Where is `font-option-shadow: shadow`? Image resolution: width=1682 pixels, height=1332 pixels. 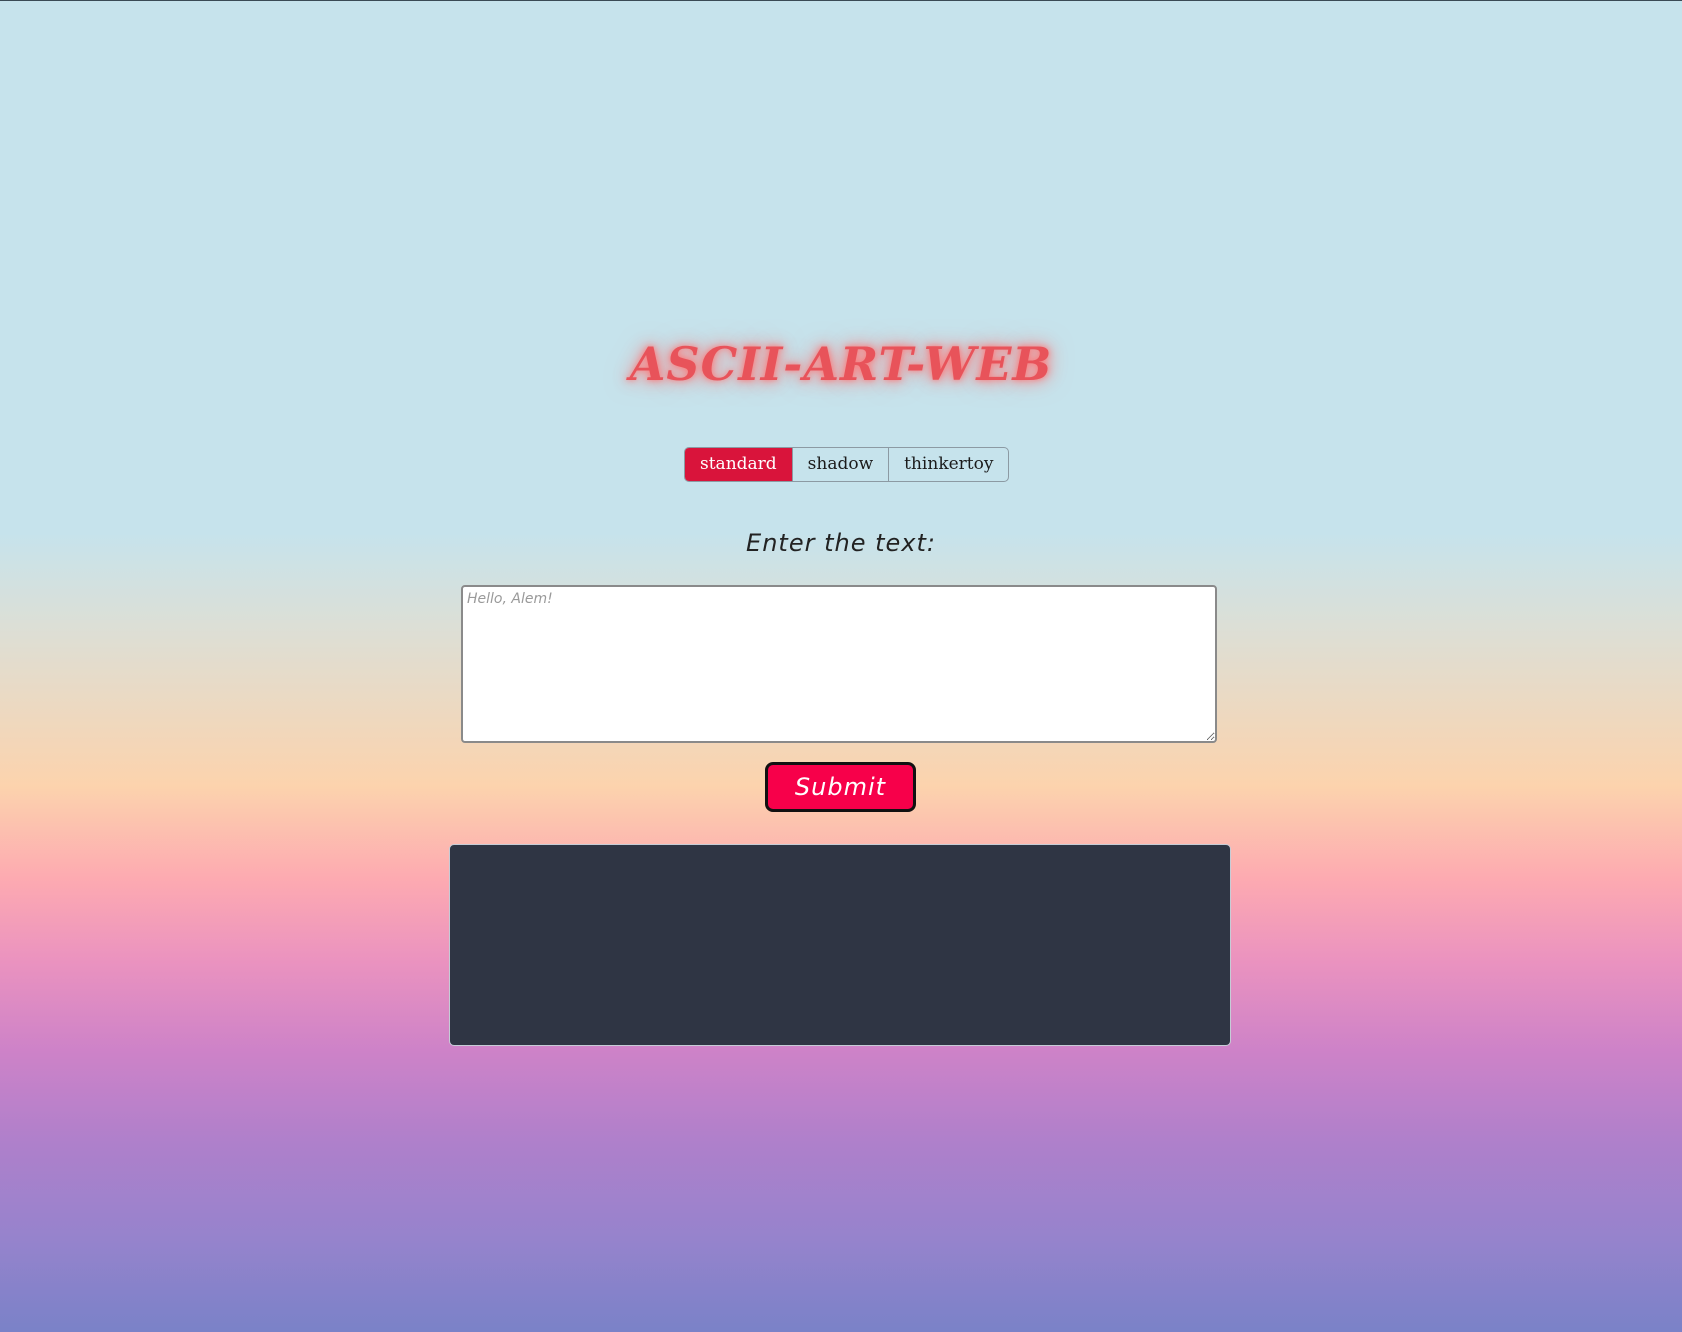
font-option-shadow: shadow is located at coordinates (839, 464).